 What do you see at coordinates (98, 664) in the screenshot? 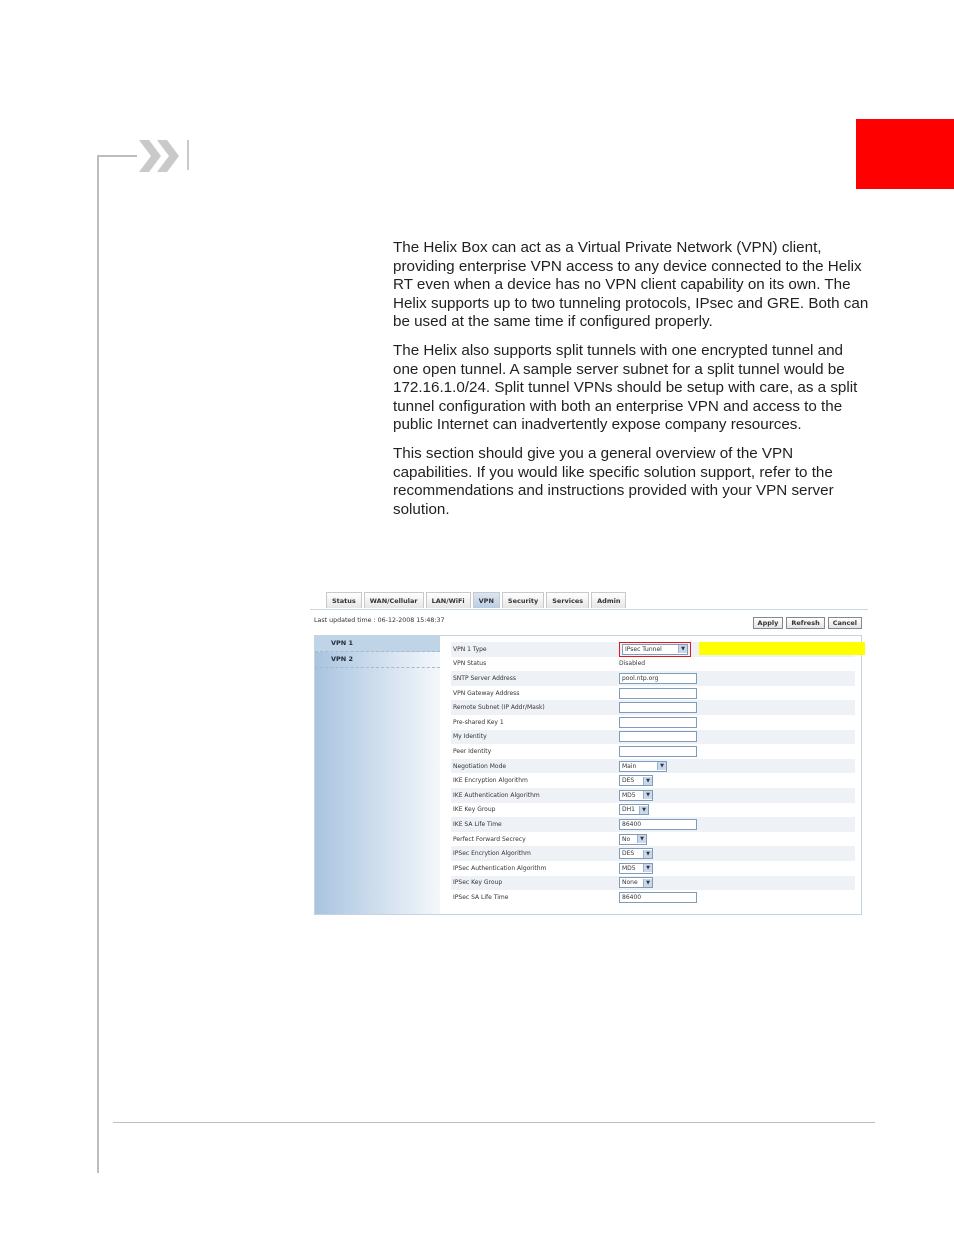
I see `margin-rule-vertical` at bounding box center [98, 664].